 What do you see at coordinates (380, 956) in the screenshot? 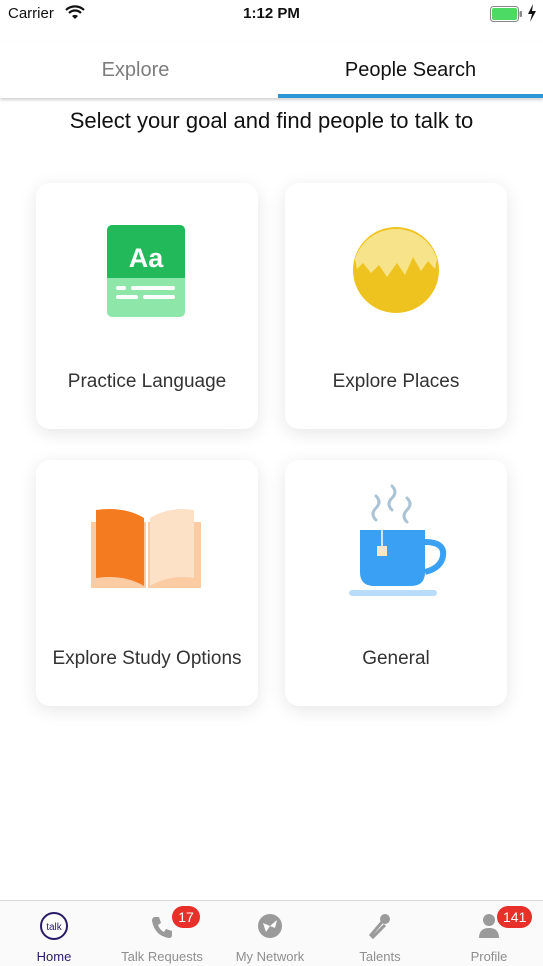
I see `nav-label-talents: Talents` at bounding box center [380, 956].